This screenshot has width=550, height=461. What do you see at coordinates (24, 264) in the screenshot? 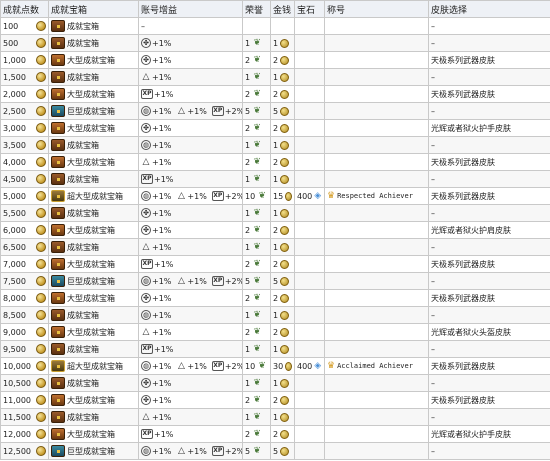
I see `points-cell: 7,000` at bounding box center [24, 264].